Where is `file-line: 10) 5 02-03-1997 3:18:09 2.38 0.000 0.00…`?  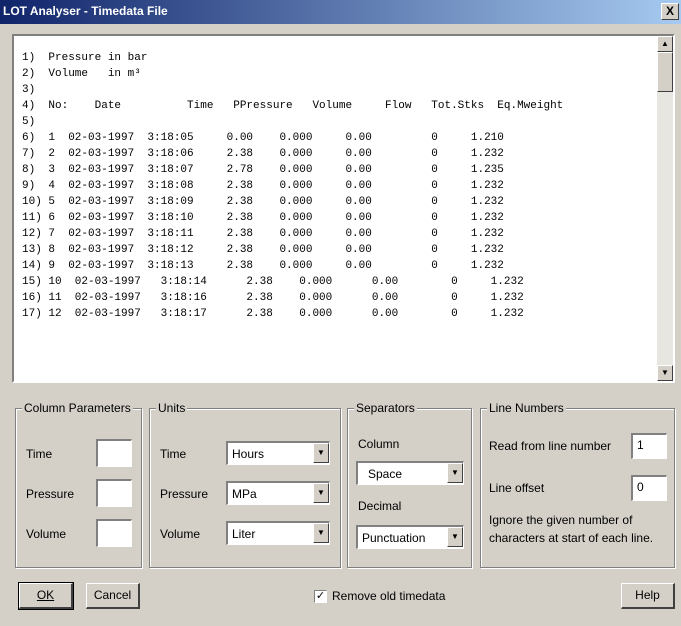 file-line: 10) 5 02-03-1997 3:18:09 2.38 0.000 0.00… is located at coordinates (263, 202).